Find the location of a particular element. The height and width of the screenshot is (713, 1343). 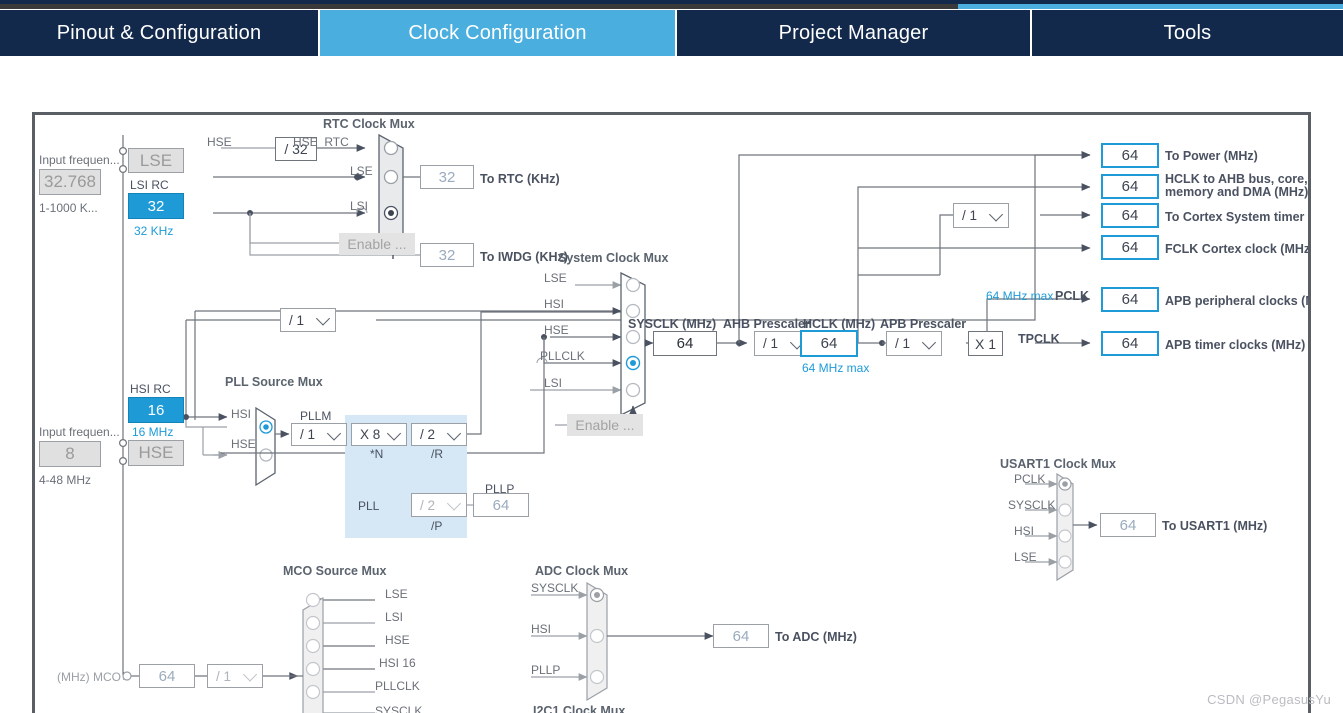

apb-timer-multiplier: X 1 is located at coordinates (985, 343).